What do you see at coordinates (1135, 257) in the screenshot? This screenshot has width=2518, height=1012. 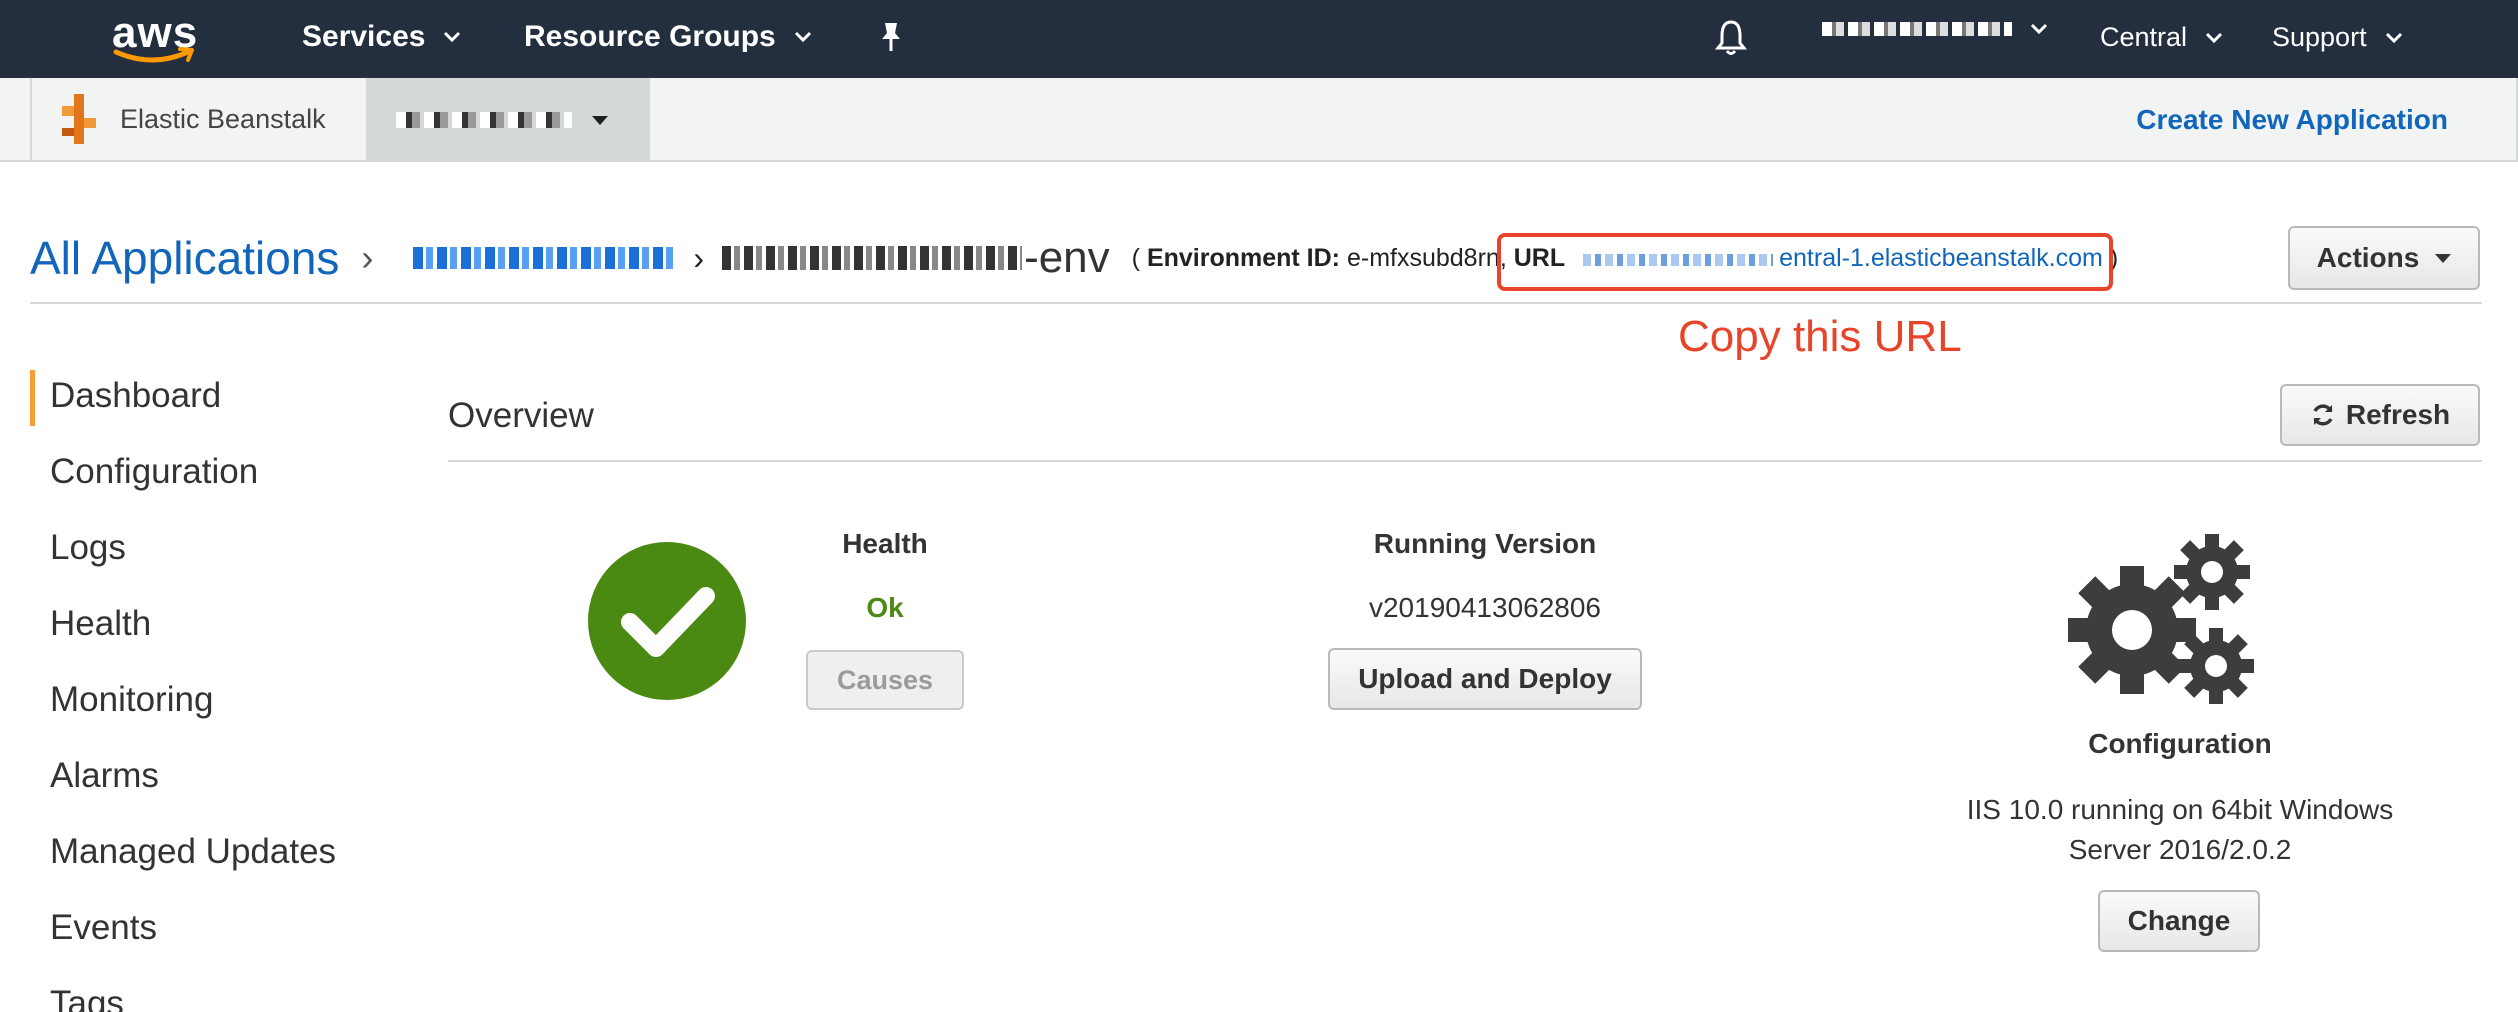 I see `open-paren: (` at bounding box center [1135, 257].